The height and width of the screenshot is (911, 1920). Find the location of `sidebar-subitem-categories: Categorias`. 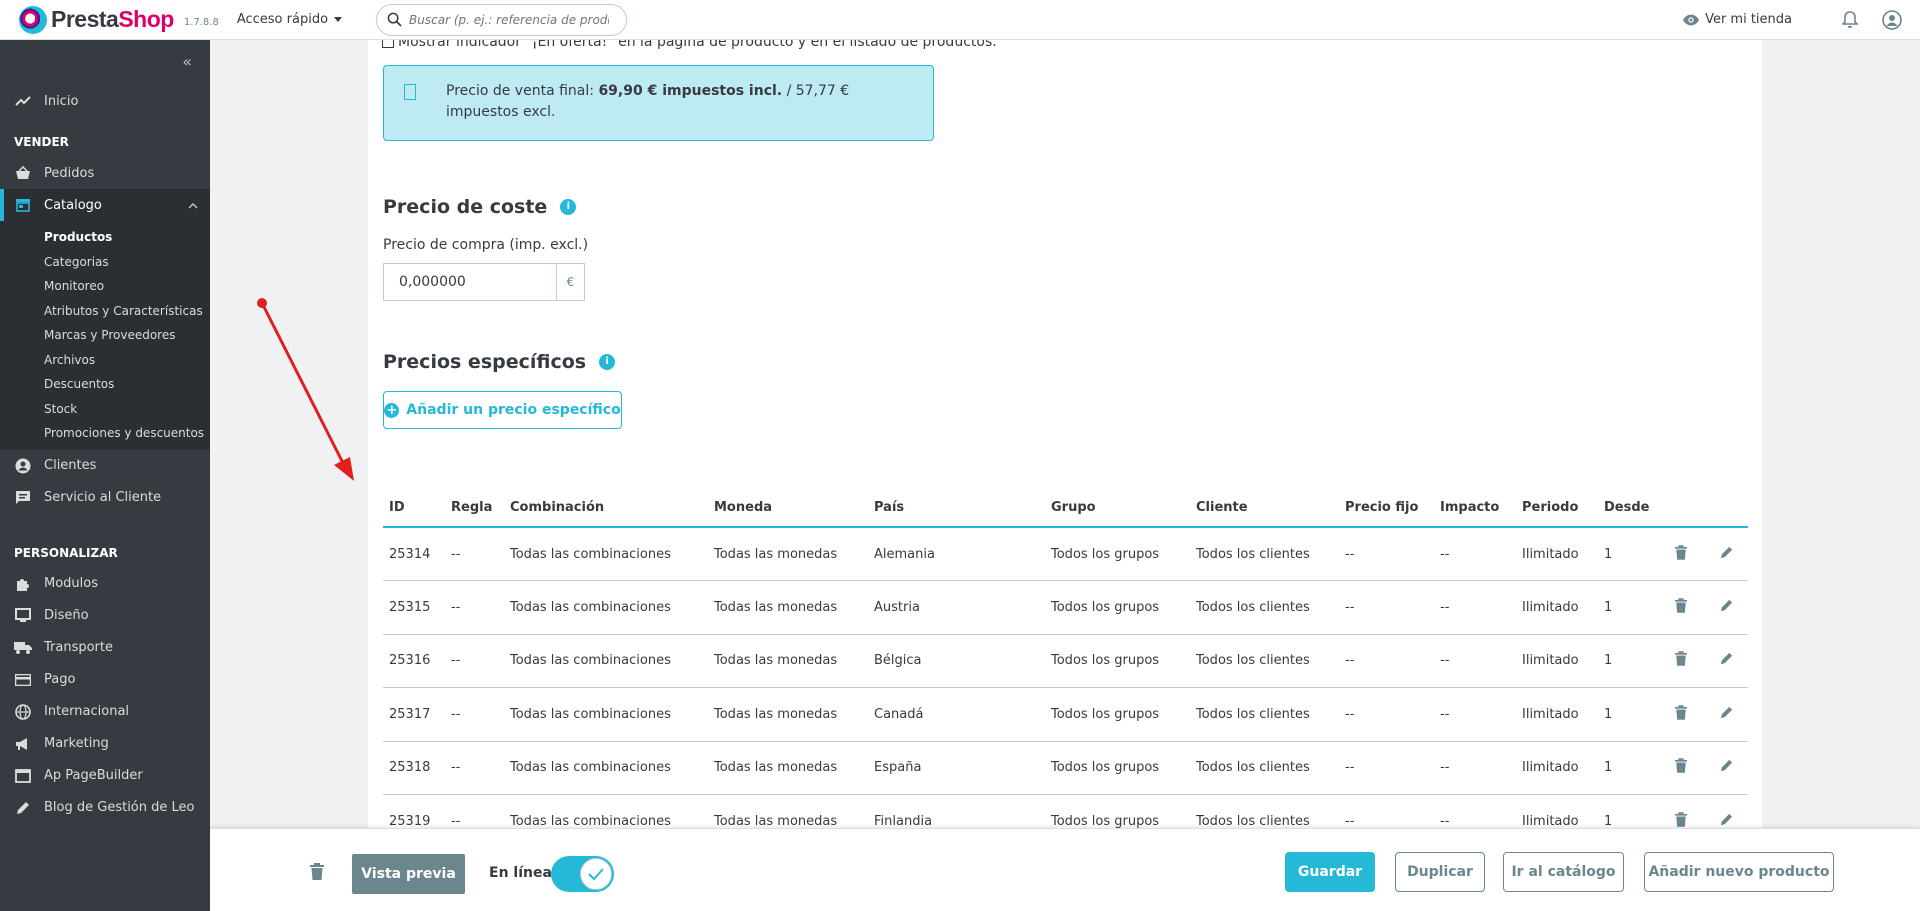

sidebar-subitem-categories: Categorias is located at coordinates (105, 261).